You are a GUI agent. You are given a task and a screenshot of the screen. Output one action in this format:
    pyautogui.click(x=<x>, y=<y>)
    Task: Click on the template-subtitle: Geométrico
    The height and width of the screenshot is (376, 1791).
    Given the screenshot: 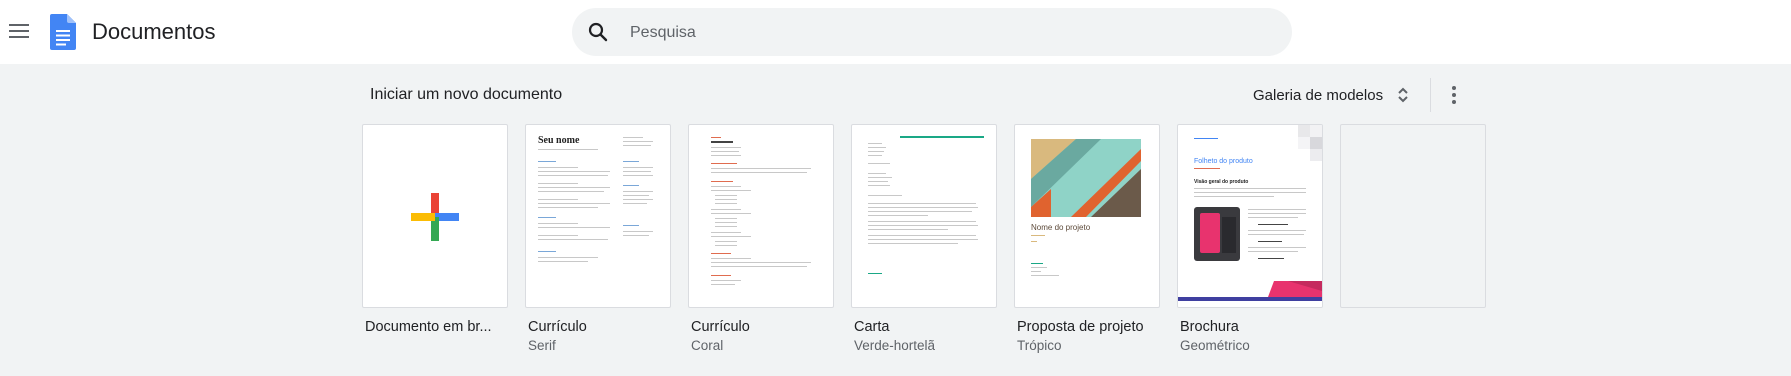 What is the action you would take?
    pyautogui.click(x=1215, y=345)
    